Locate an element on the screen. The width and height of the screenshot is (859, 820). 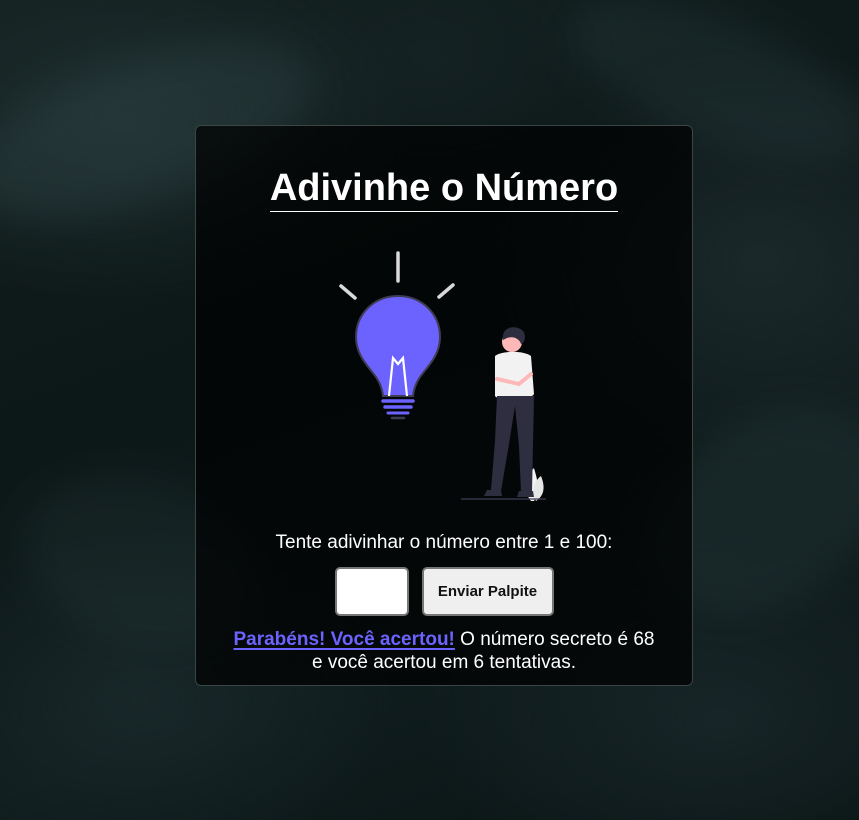
page-title: Adivinhe o Número is located at coordinates (444, 189).